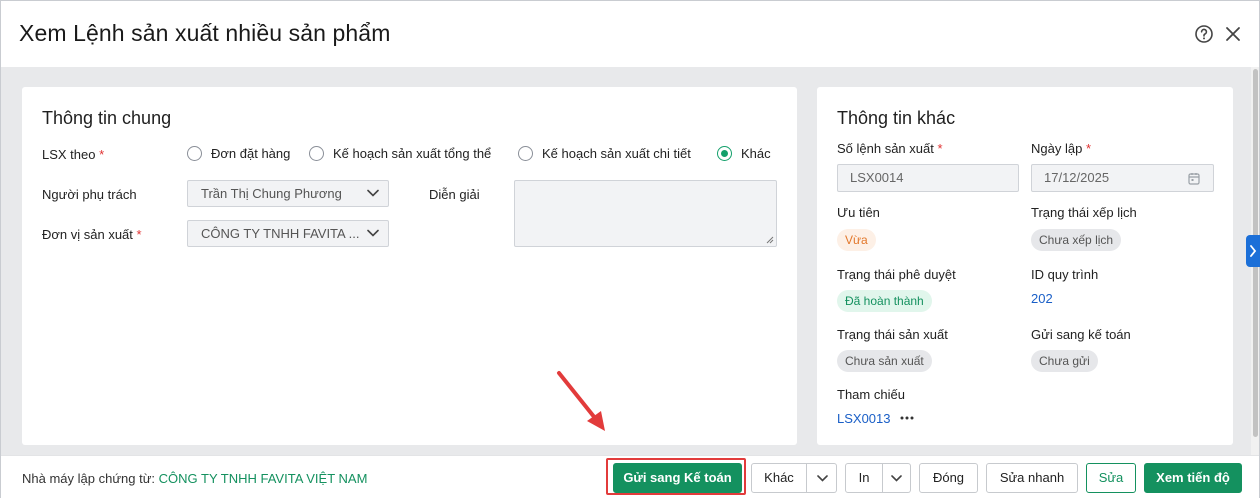 This screenshot has height=498, width=1260. I want to click on radio-ke-hoach-tong-the: Kế hoạch sản xuất tổng thể, so click(400, 153).